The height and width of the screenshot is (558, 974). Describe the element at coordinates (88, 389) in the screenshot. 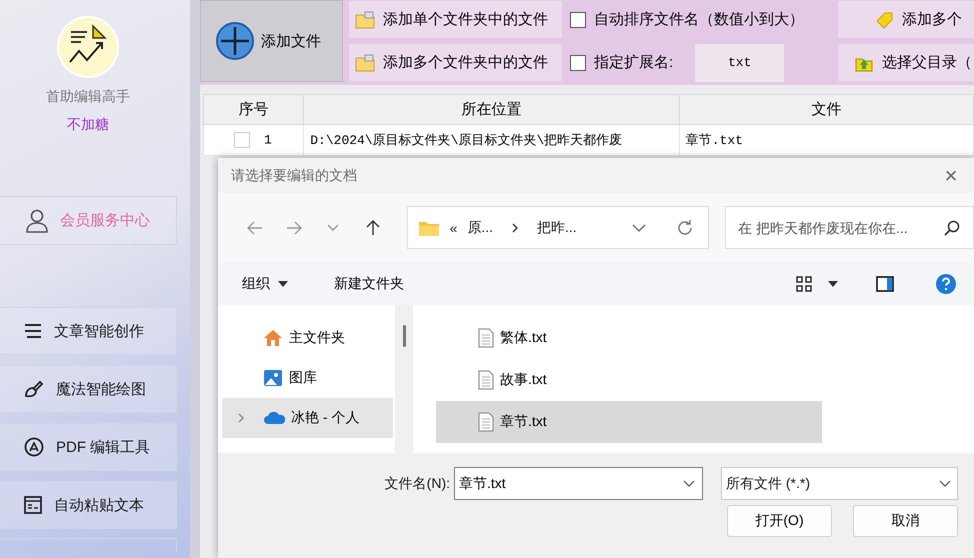

I see `menu-button: 魔法智能绘图` at that location.